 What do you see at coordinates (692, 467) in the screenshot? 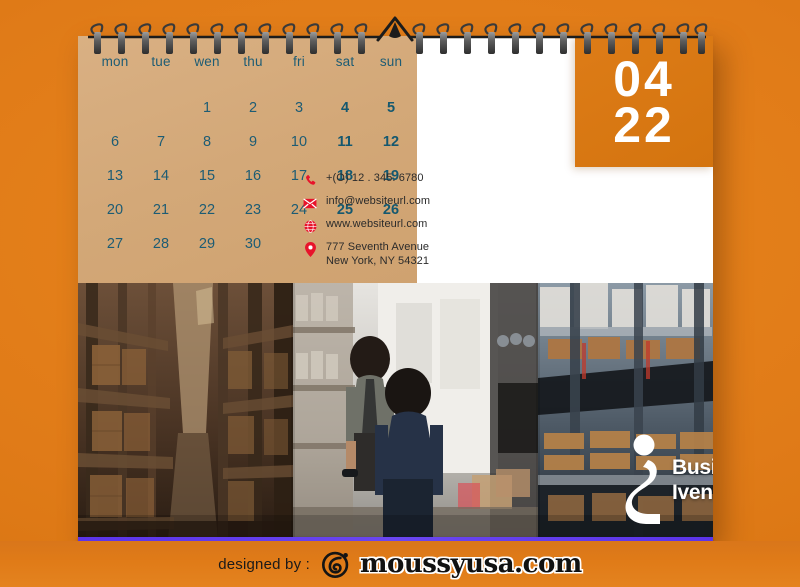
I see `brand-logo-line1: Business` at bounding box center [692, 467].